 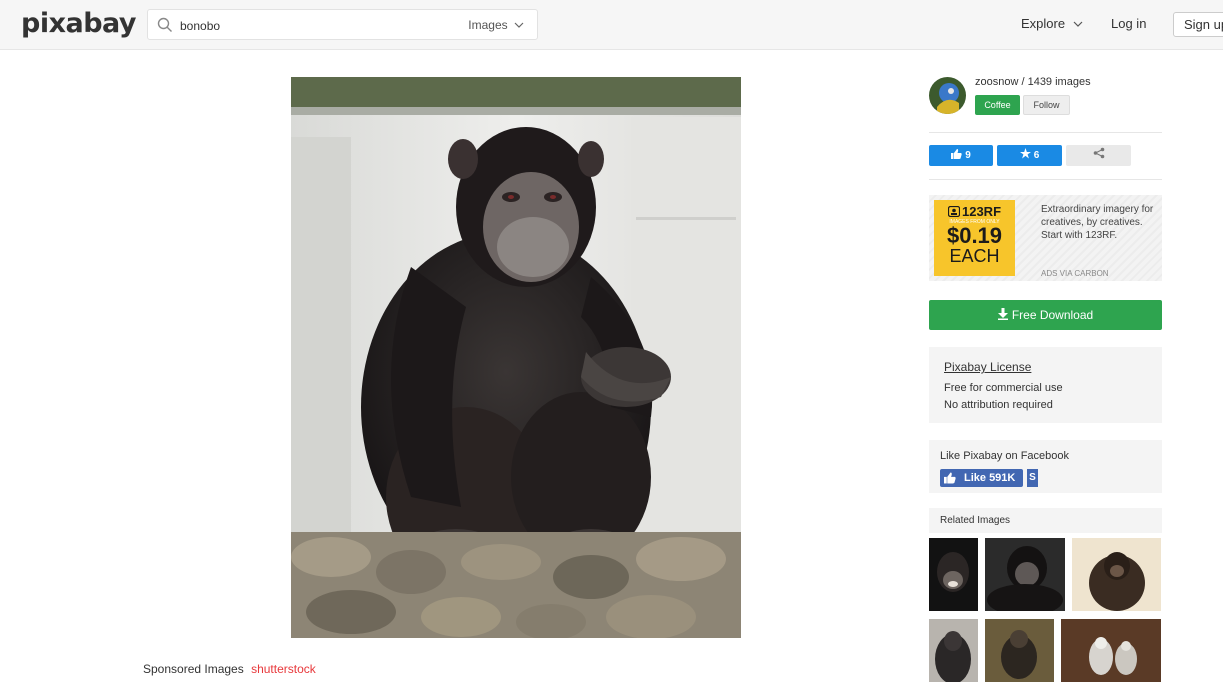 What do you see at coordinates (997, 105) in the screenshot?
I see `coffee-button: Coffee` at bounding box center [997, 105].